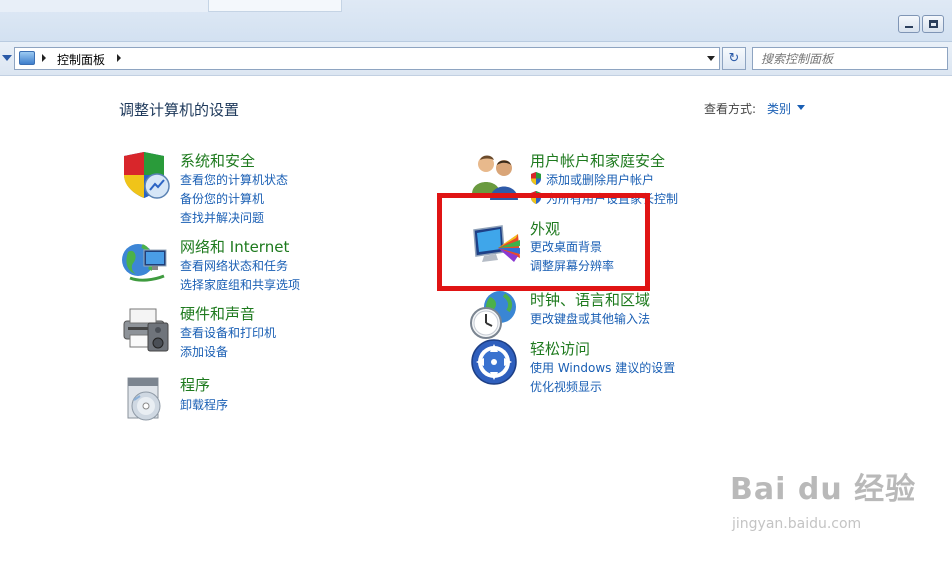  I want to click on chevron-down-icon, so click(801, 107).